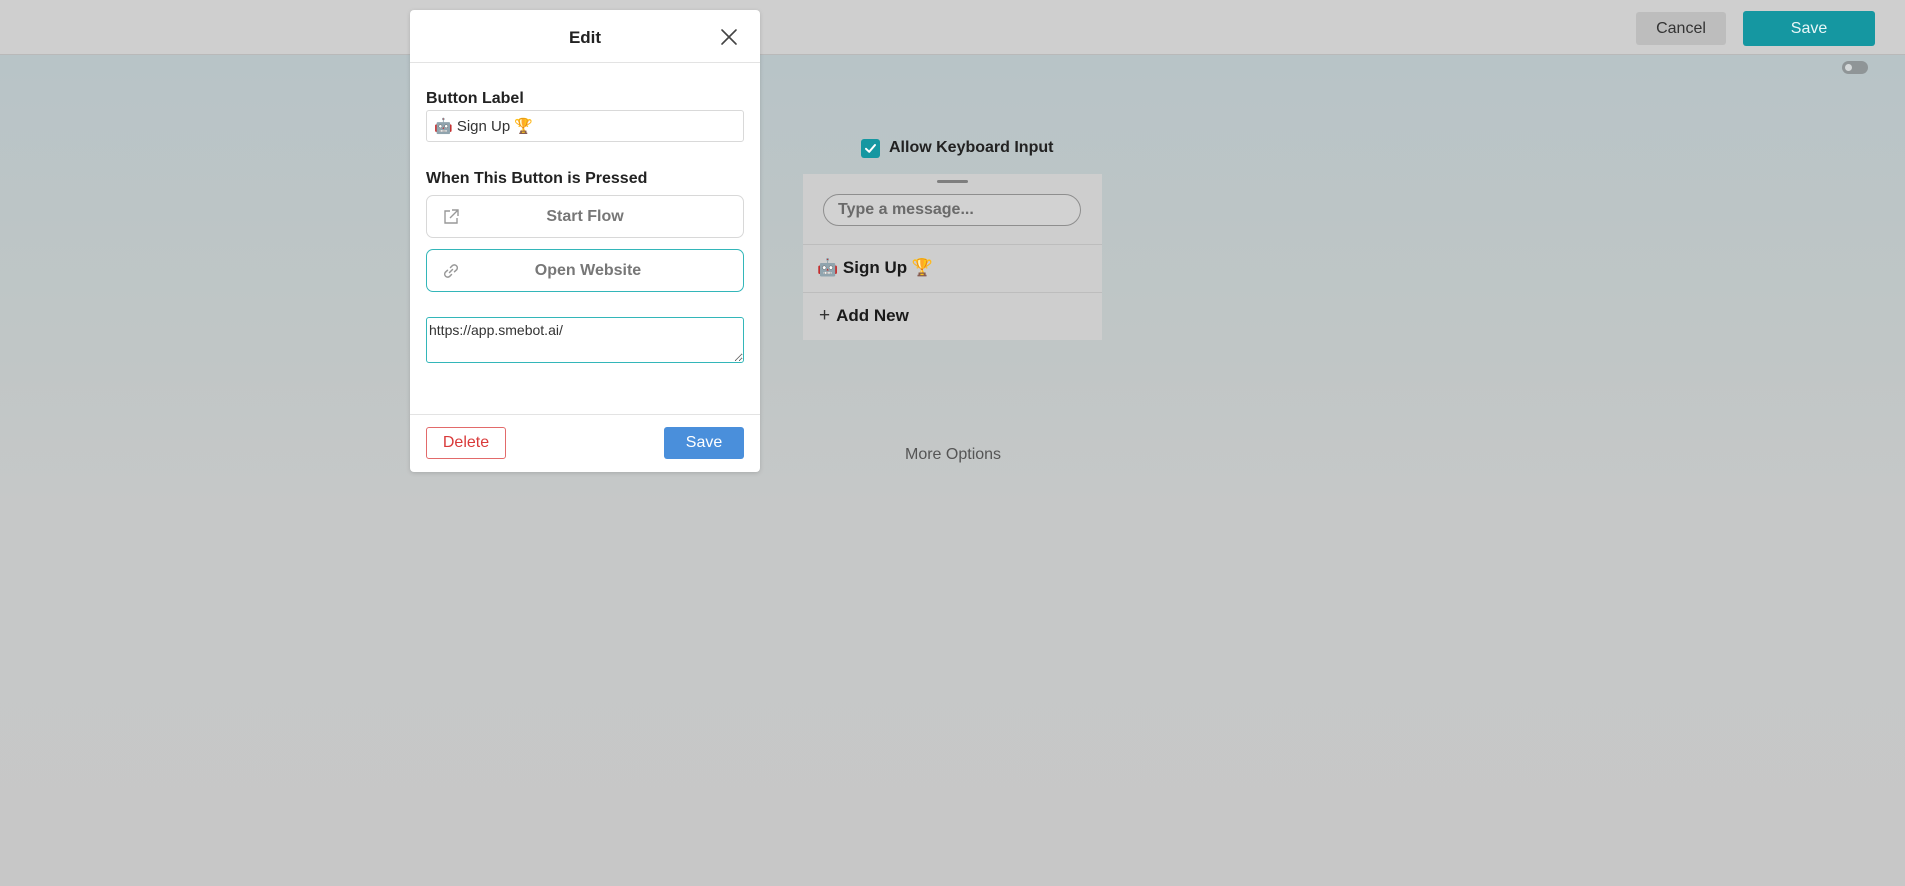  Describe the element at coordinates (952, 315) in the screenshot. I see `add-new-button: + Add New` at that location.